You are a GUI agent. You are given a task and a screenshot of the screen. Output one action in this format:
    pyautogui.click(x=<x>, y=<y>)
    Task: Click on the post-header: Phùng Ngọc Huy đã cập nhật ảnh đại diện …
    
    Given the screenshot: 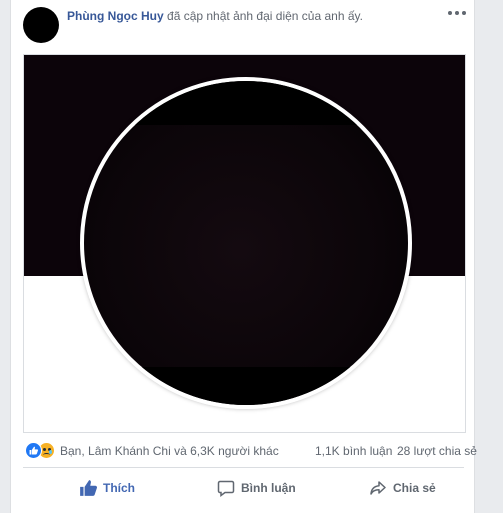 What is the action you would take?
    pyautogui.click(x=215, y=16)
    